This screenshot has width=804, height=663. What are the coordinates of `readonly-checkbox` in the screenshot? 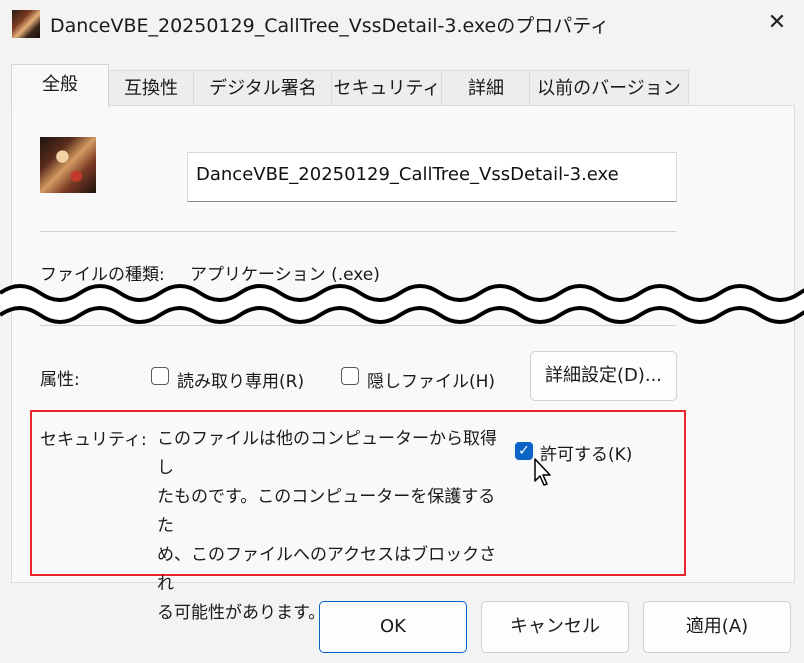 It's located at (160, 376).